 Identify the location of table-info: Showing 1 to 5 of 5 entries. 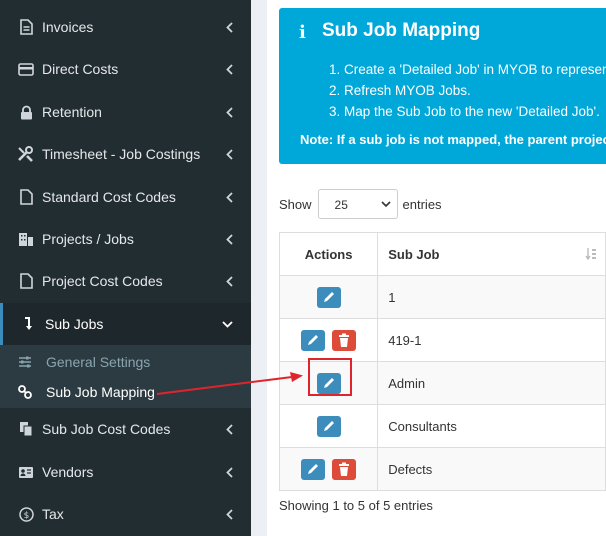
(356, 505).